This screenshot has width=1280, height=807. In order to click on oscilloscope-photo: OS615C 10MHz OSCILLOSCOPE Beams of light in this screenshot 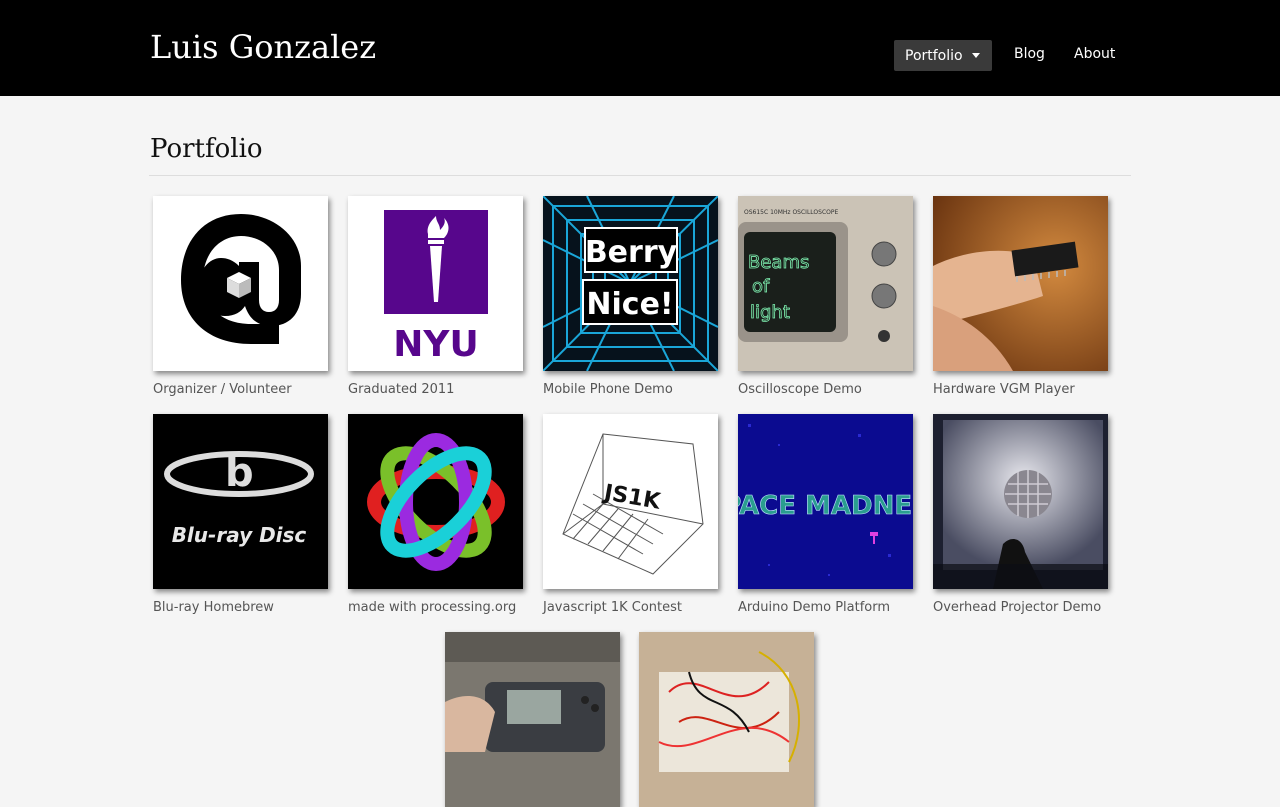, I will do `click(825, 283)`.